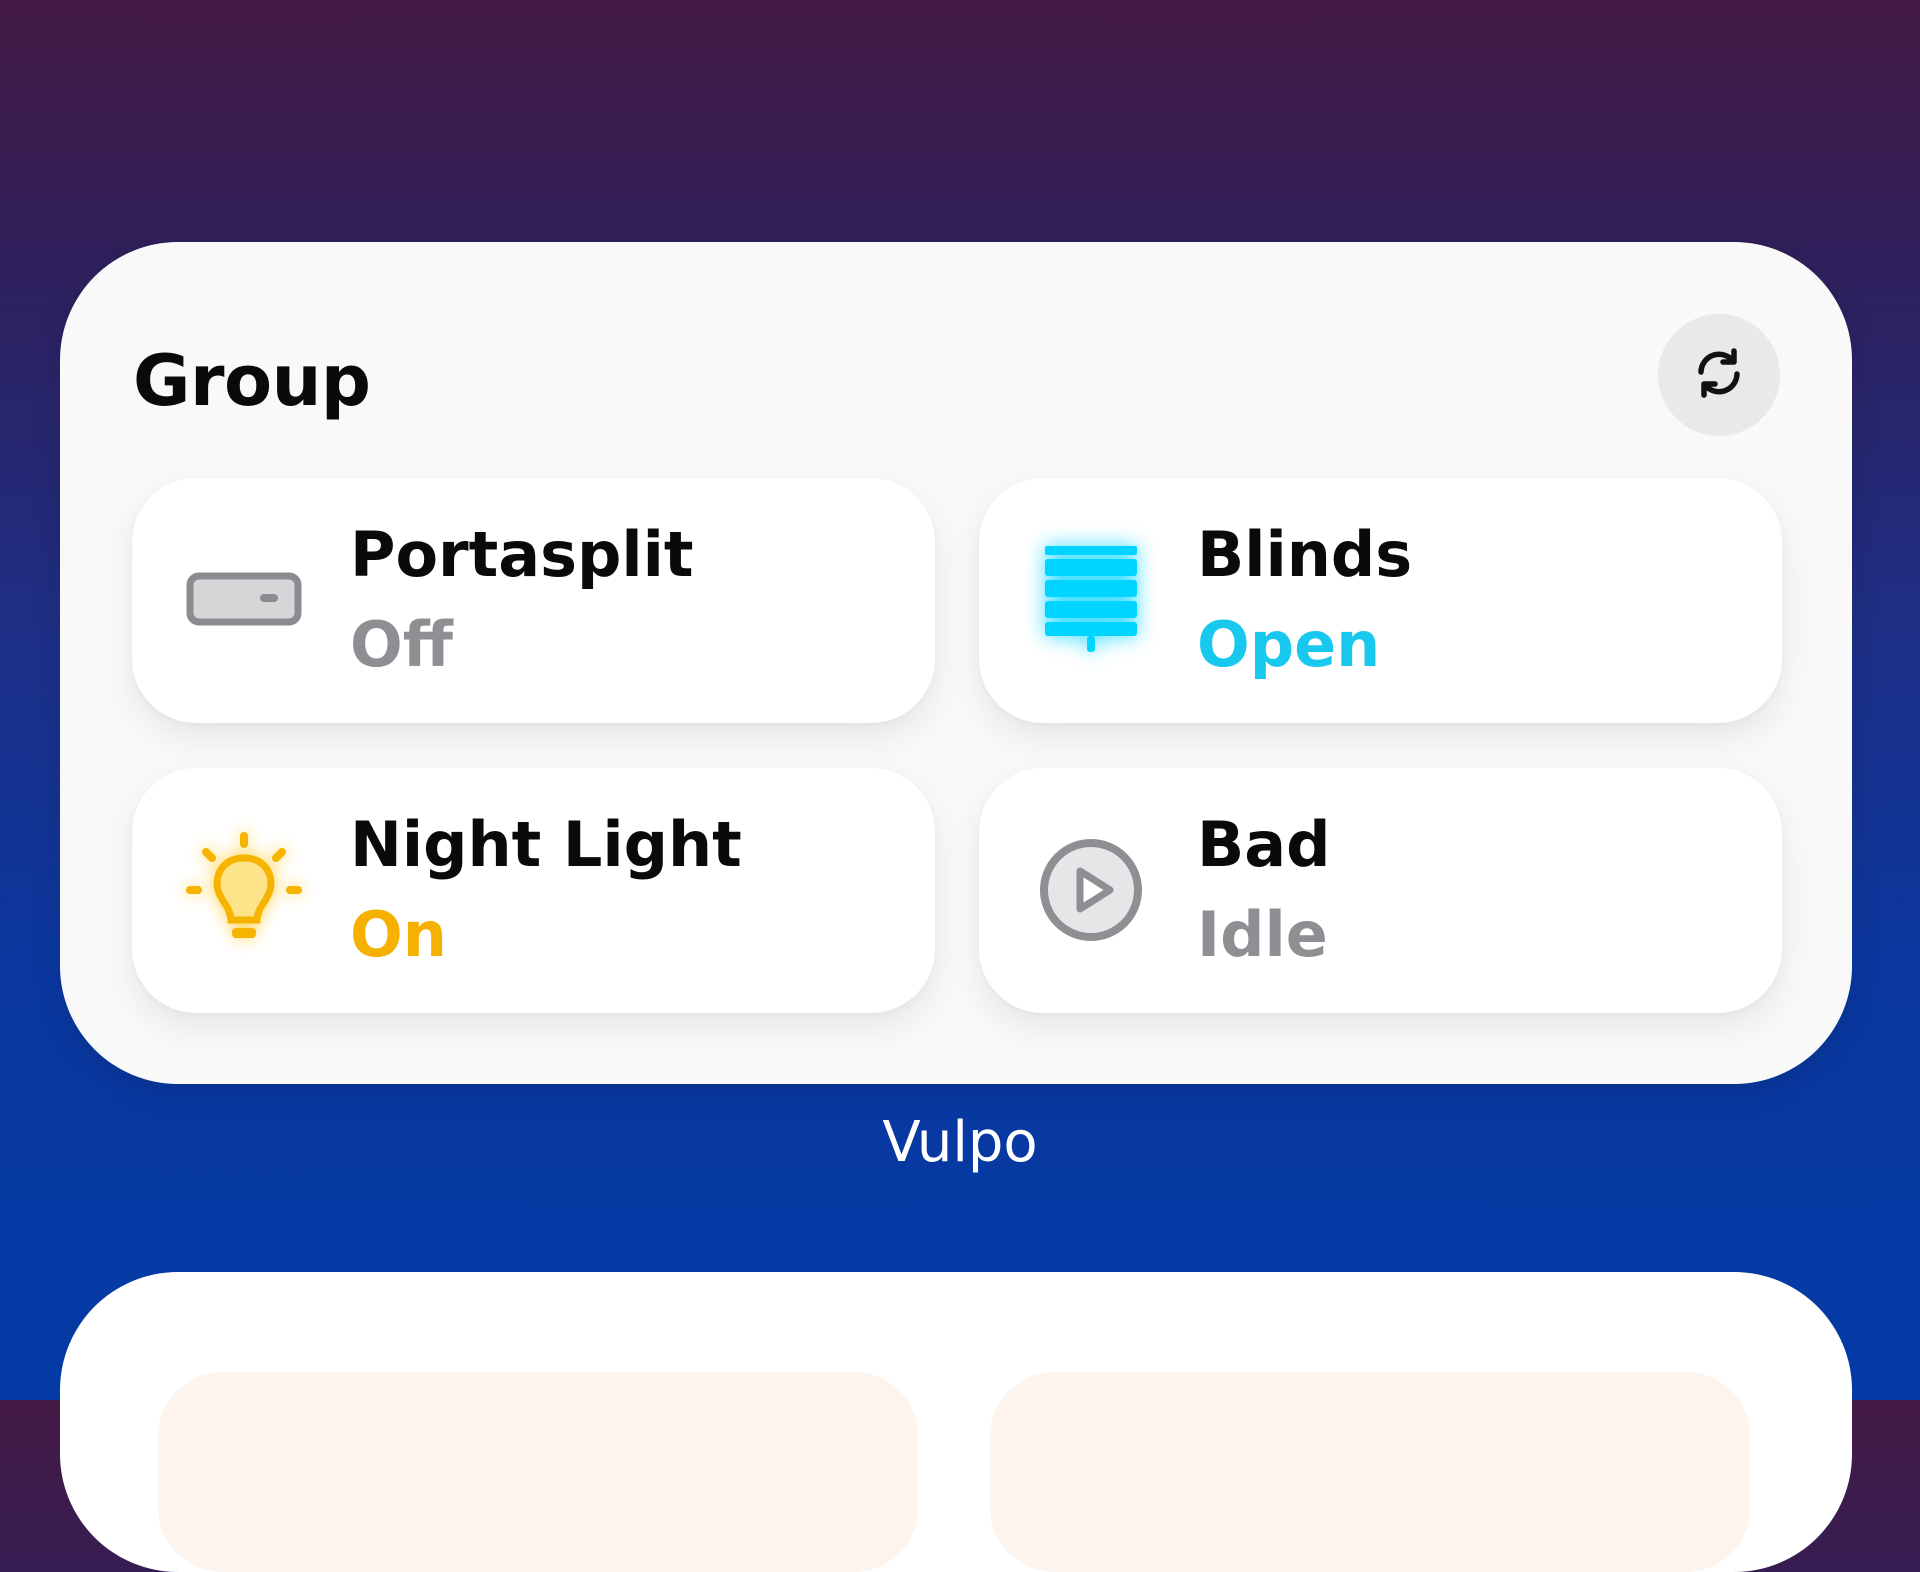  I want to click on tile-name: Night Light, so click(546, 844).